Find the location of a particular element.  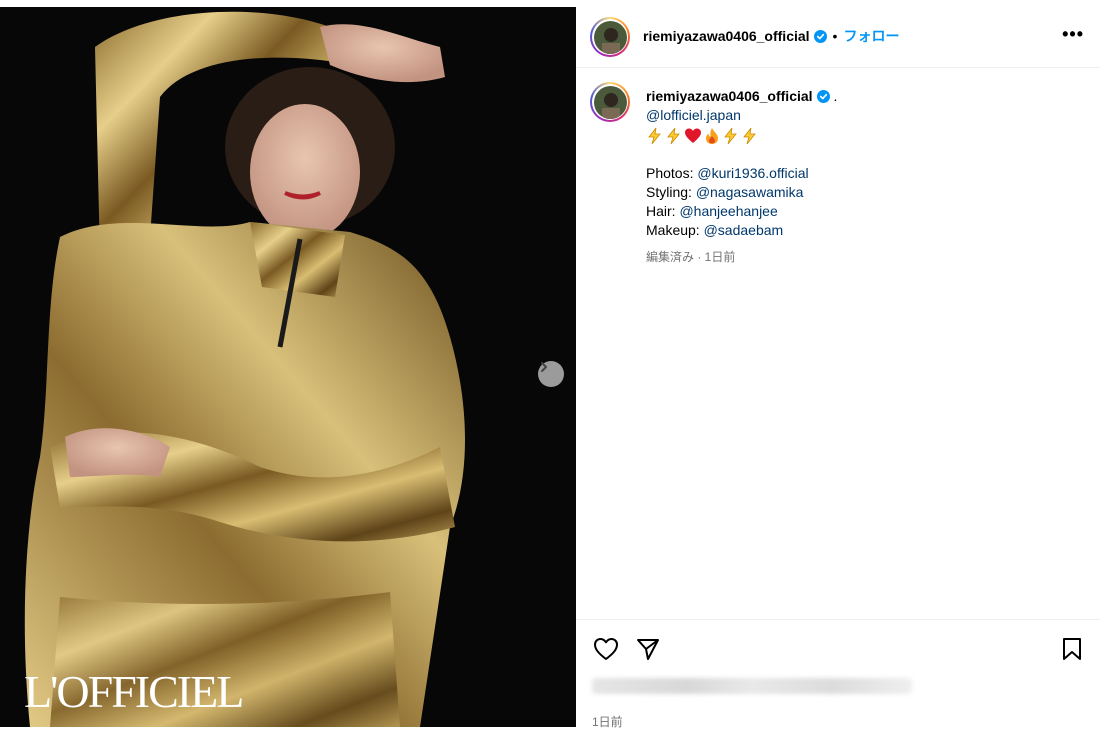

credit-line: Hair: @hanjeehanjee is located at coordinates (861, 211).